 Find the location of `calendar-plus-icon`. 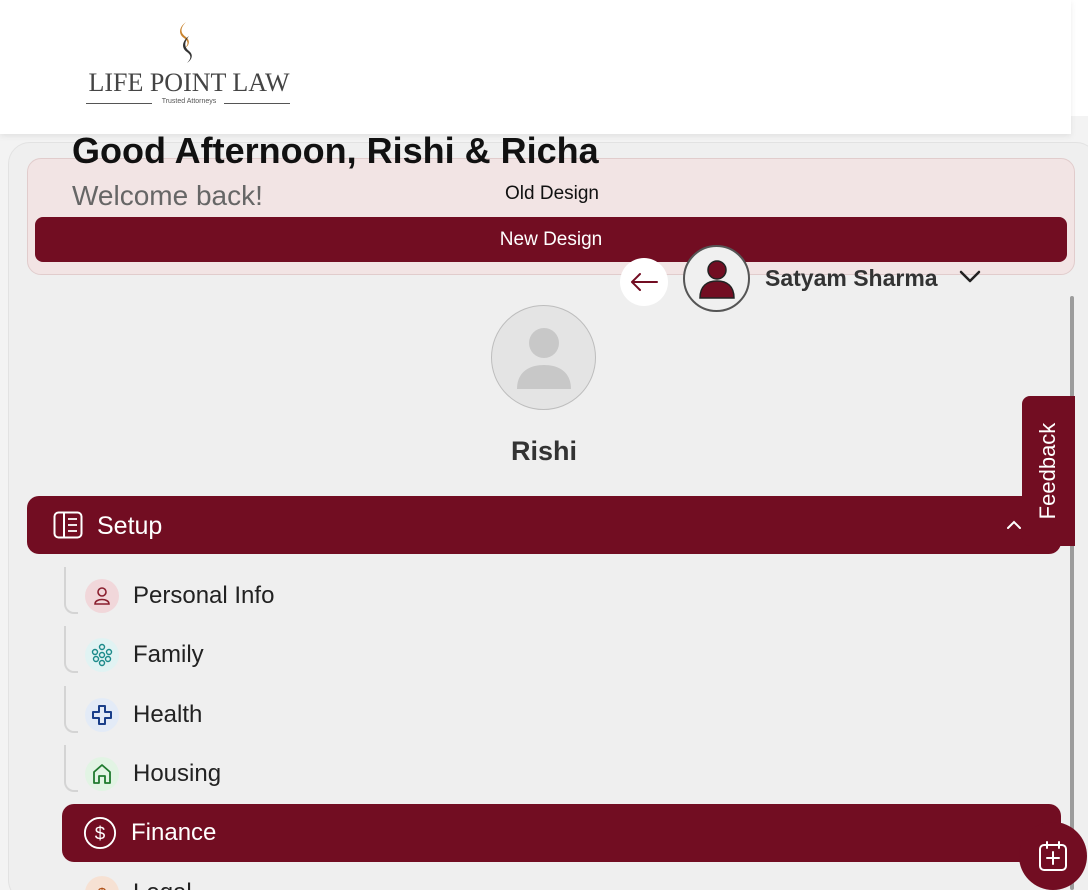

calendar-plus-icon is located at coordinates (1053, 856).